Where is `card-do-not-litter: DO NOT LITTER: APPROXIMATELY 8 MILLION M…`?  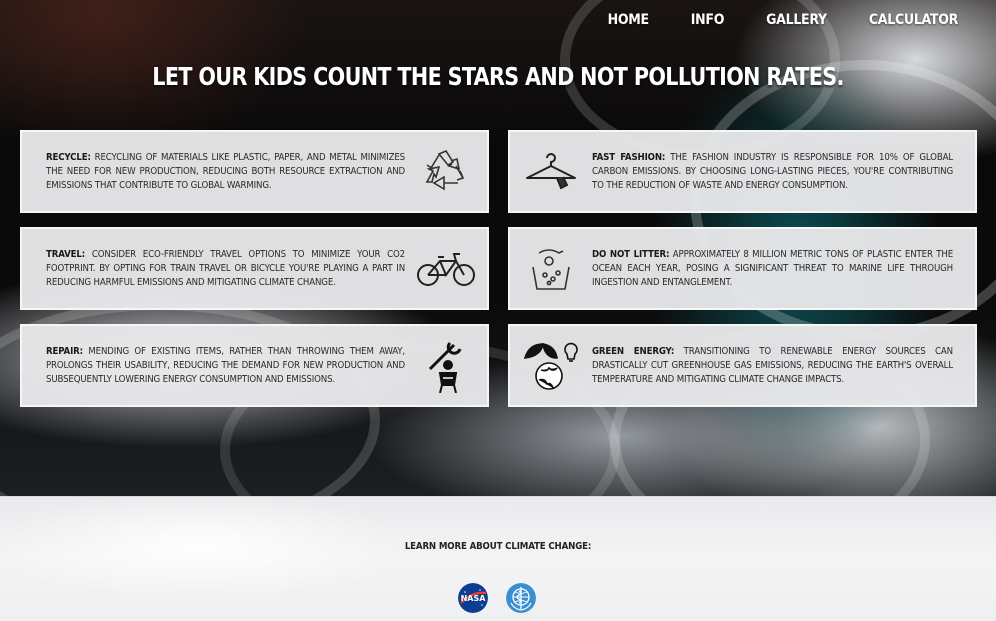
card-do-not-litter: DO NOT LITTER: APPROXIMATELY 8 MILLION M… is located at coordinates (742, 268).